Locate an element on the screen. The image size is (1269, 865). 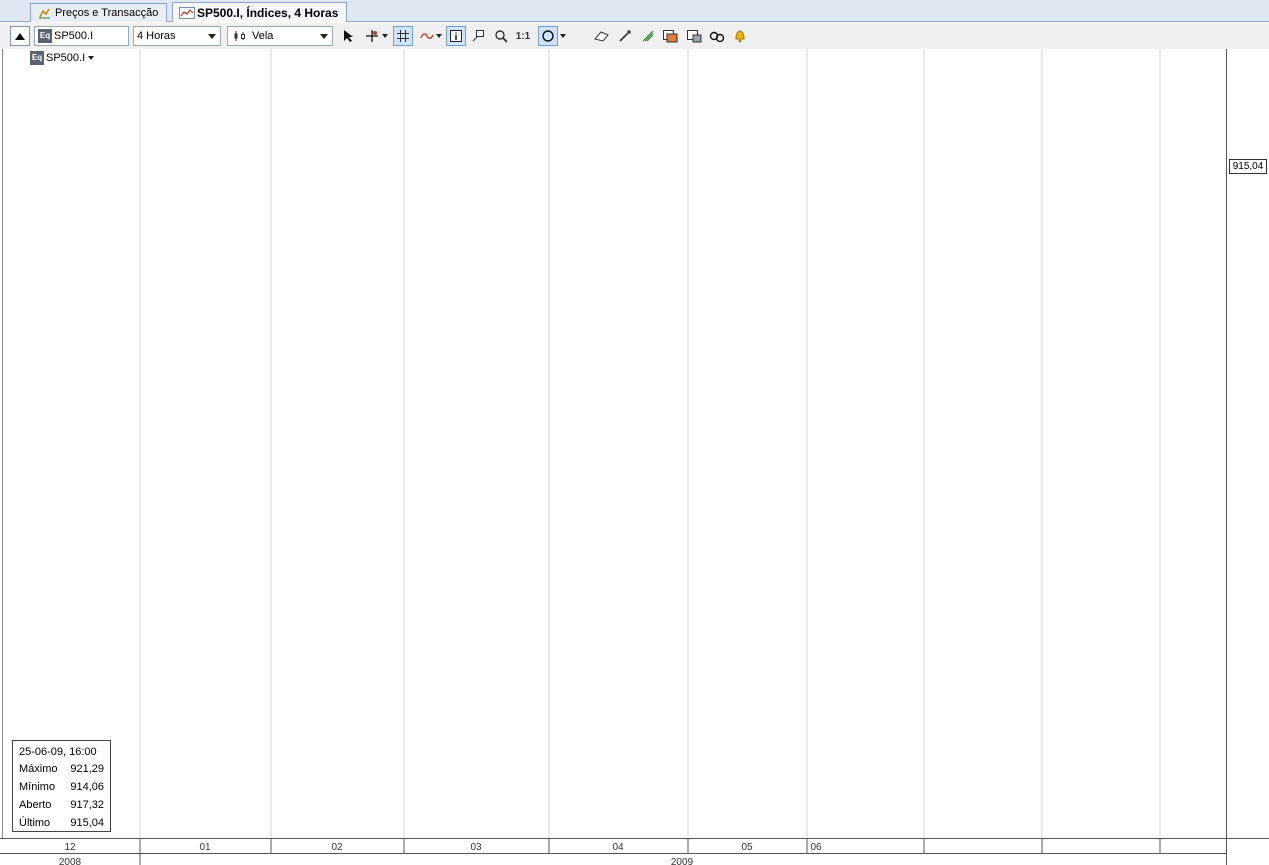
eraser-icon is located at coordinates (601, 36).